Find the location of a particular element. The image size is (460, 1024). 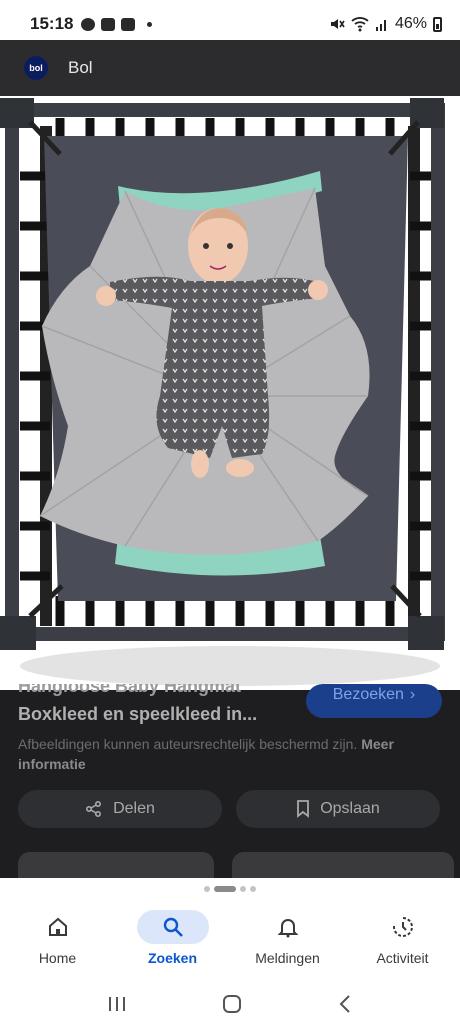

source-header: bol Bol is located at coordinates (230, 68).